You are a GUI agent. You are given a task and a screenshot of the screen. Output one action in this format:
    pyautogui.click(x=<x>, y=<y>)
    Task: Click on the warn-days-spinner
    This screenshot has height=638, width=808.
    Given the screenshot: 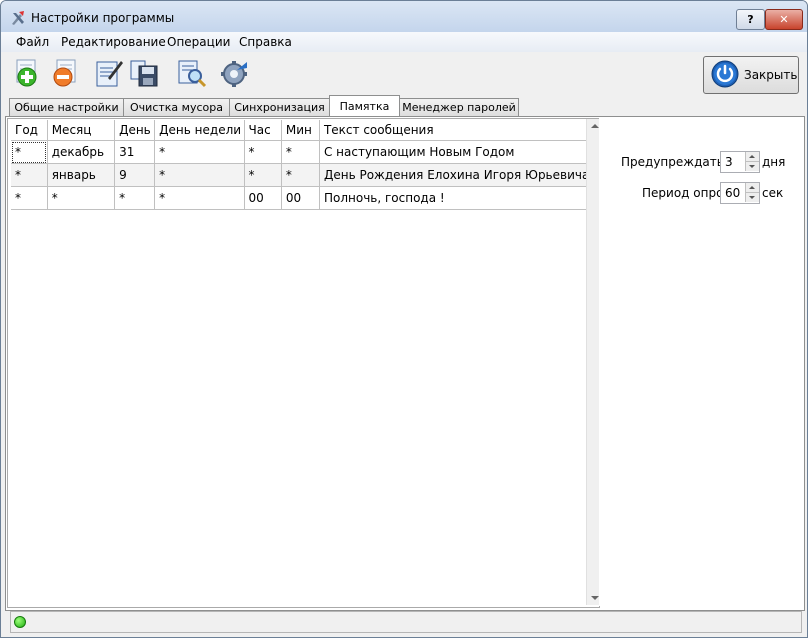 What is the action you would take?
    pyautogui.click(x=740, y=162)
    